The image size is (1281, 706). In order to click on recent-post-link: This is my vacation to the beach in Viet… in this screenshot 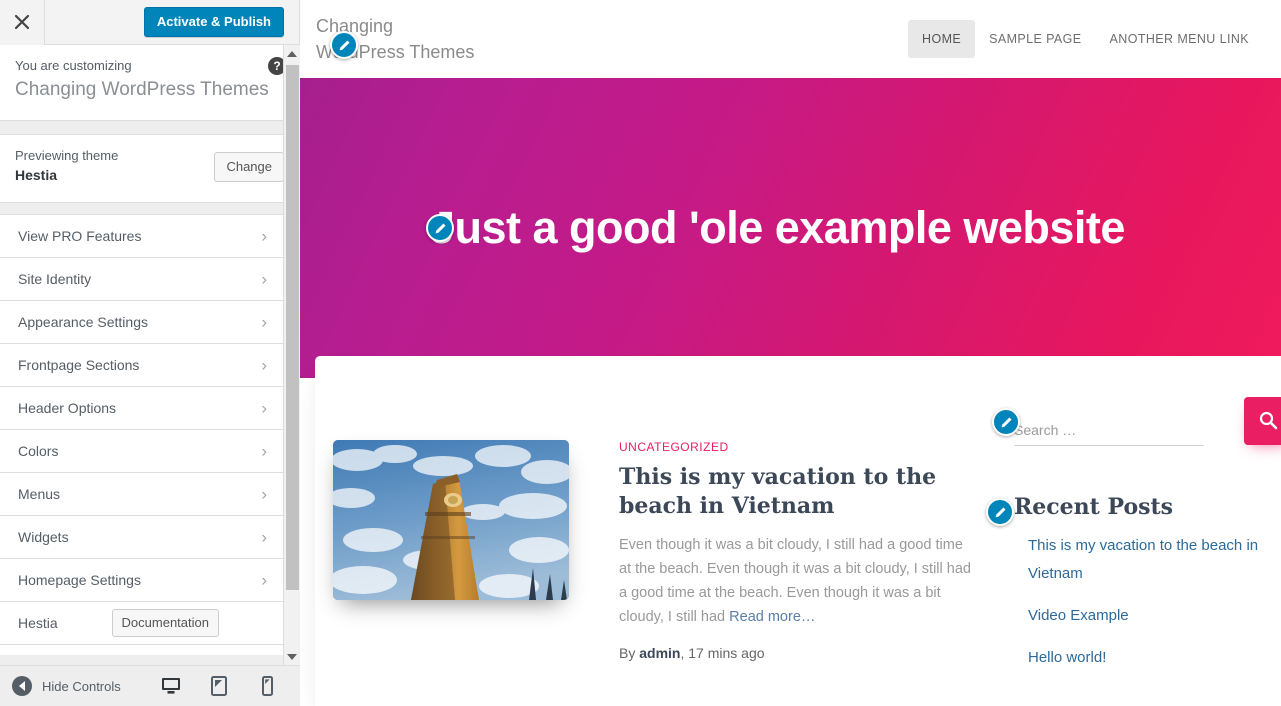, I will do `click(1143, 559)`.